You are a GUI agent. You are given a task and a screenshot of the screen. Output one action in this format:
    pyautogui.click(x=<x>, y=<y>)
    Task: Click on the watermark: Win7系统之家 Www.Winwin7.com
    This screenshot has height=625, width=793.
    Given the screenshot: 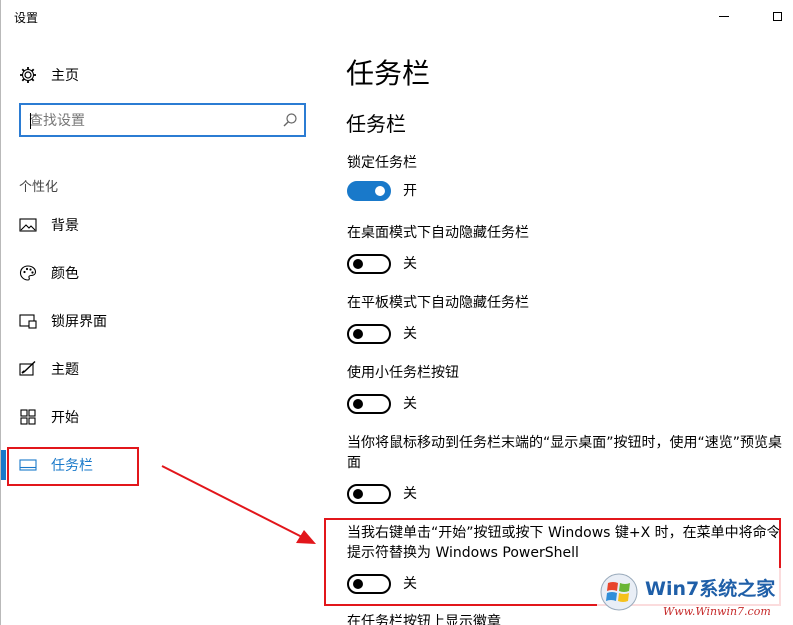 What is the action you would take?
    pyautogui.click(x=695, y=596)
    